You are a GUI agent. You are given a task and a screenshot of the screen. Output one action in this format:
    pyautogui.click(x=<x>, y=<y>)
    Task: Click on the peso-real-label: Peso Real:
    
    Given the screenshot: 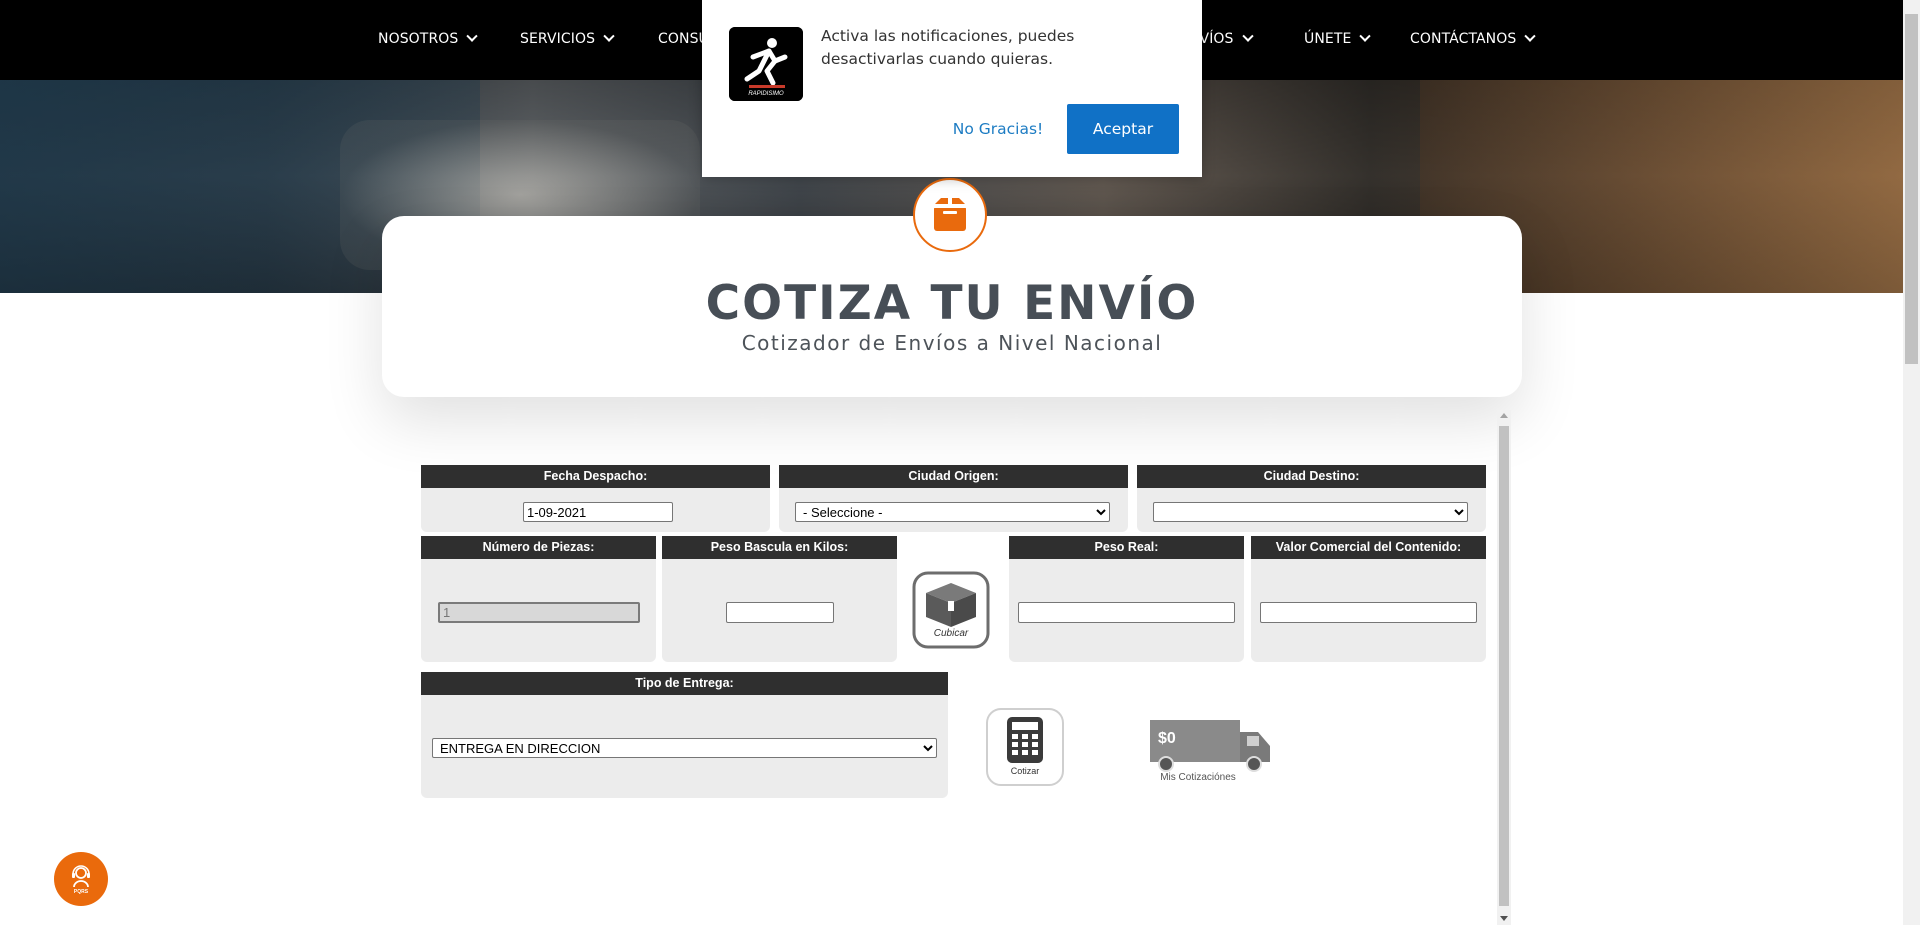 What is the action you would take?
    pyautogui.click(x=1126, y=547)
    